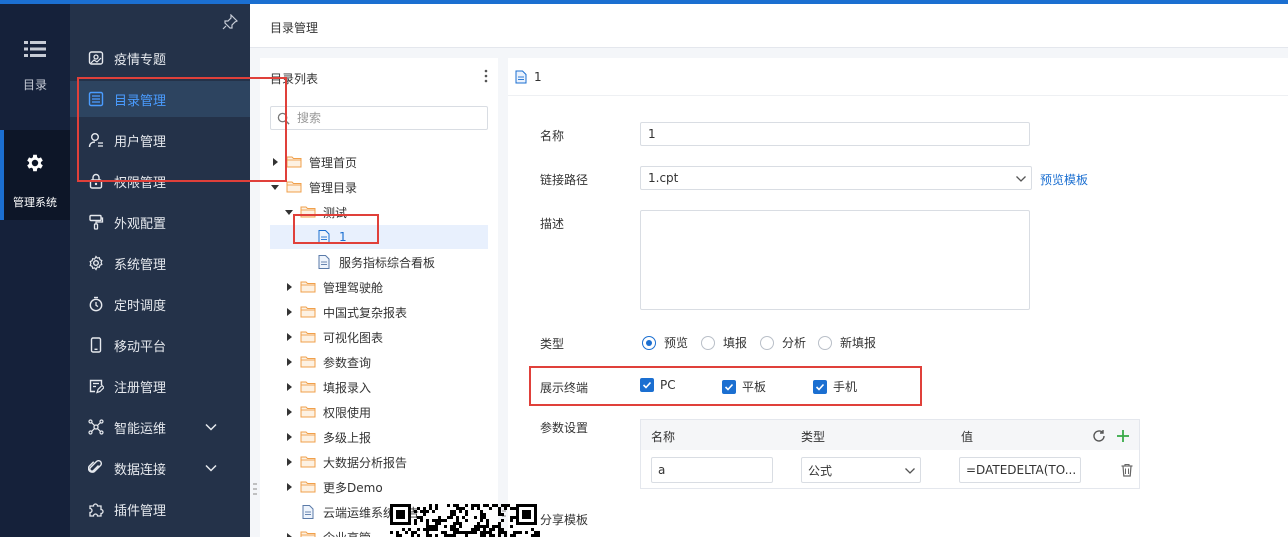  Describe the element at coordinates (35, 75) in the screenshot. I see `rail-item-directory: 目录` at that location.